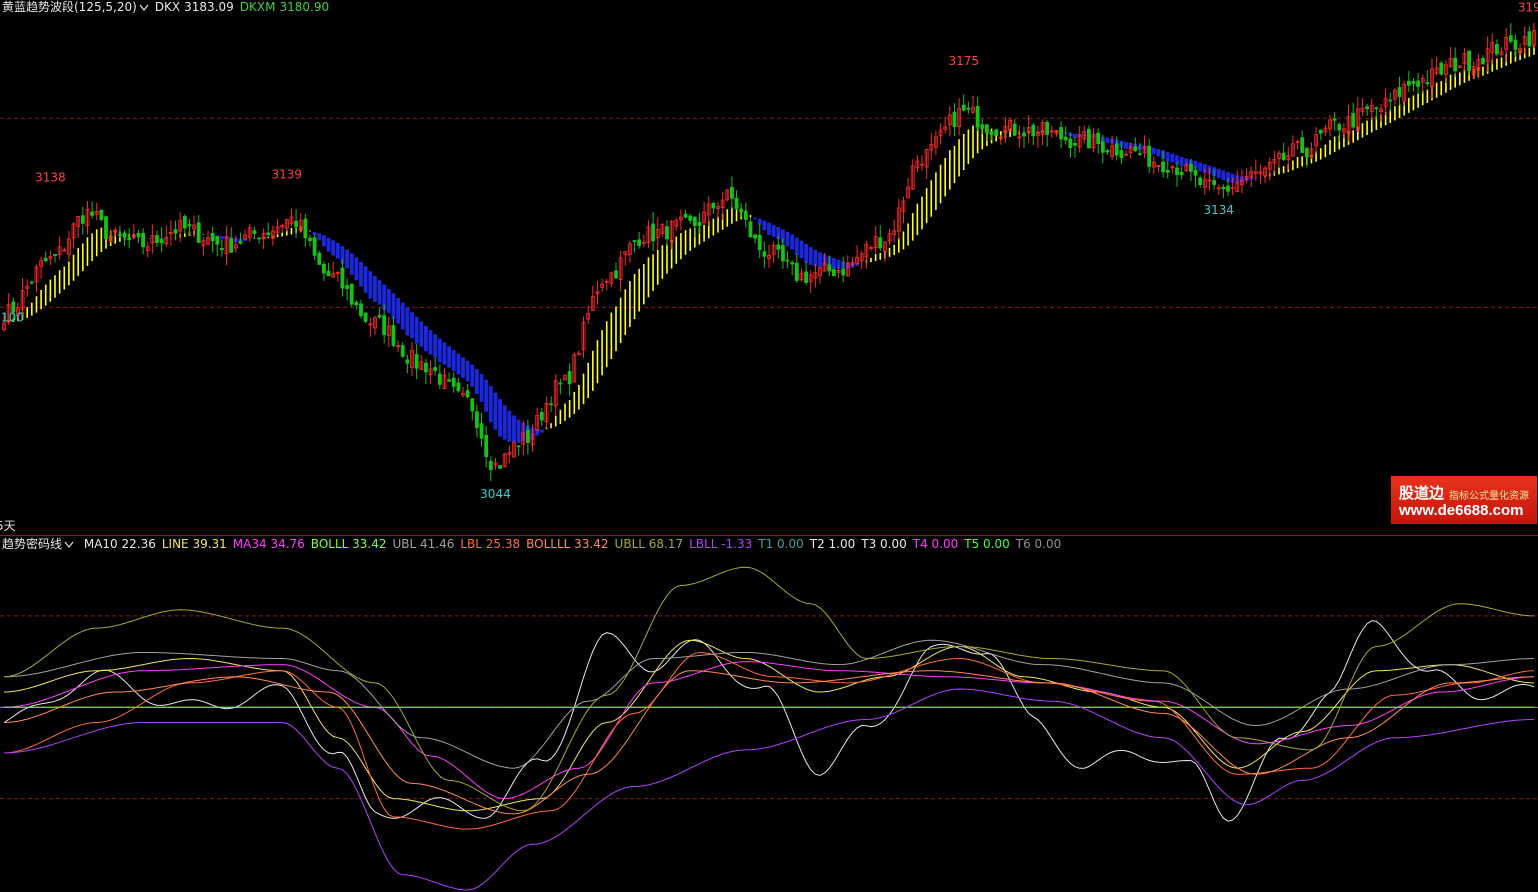 Image resolution: width=1538 pixels, height=892 pixels. I want to click on watermark-subtitle: 指标公式量化资源, so click(1489, 496).